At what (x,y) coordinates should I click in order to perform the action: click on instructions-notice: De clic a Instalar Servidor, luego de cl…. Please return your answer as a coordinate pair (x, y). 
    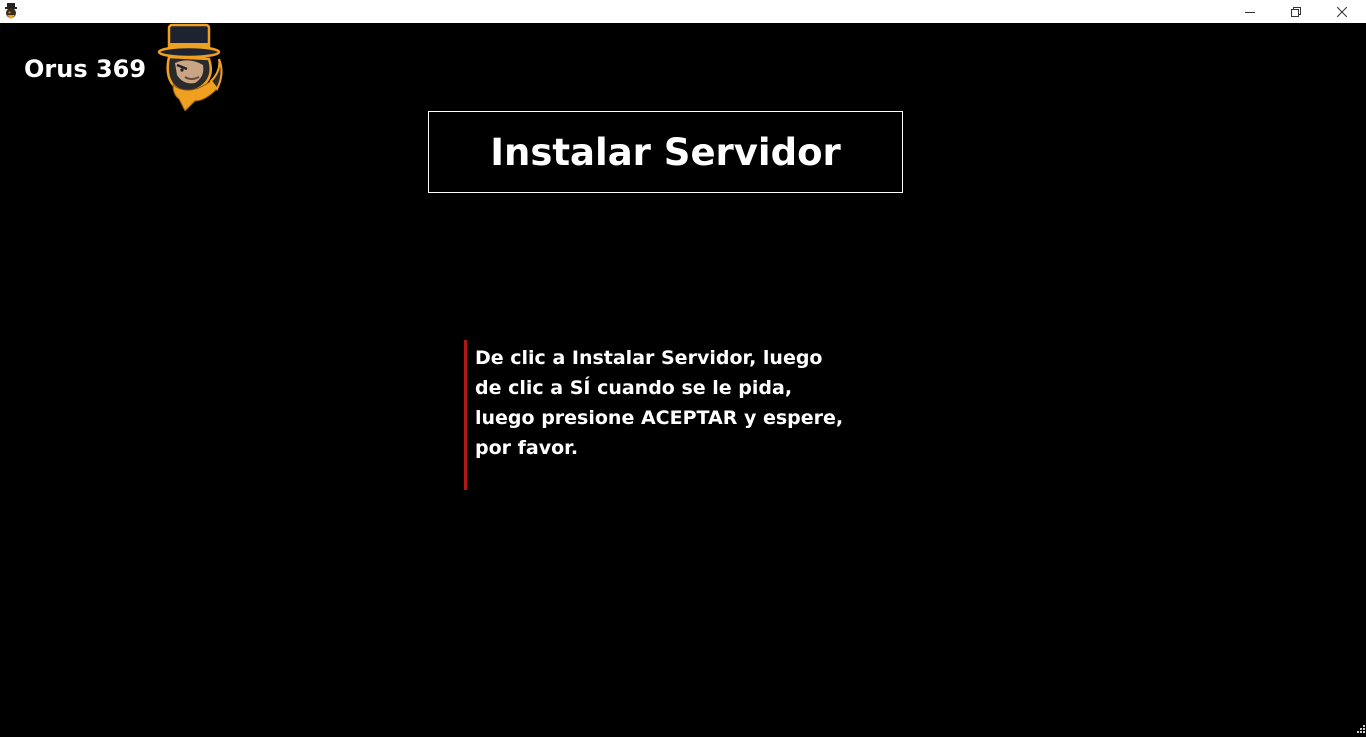
    Looking at the image, I should click on (656, 415).